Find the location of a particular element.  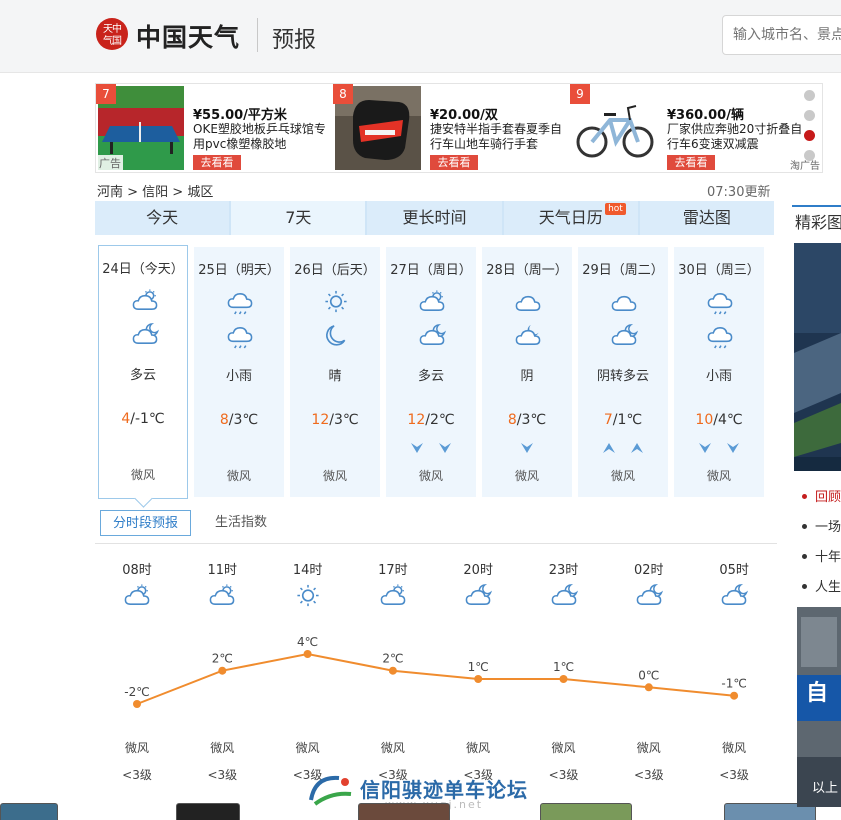

day-date: 28日（周一） is located at coordinates (527, 270).